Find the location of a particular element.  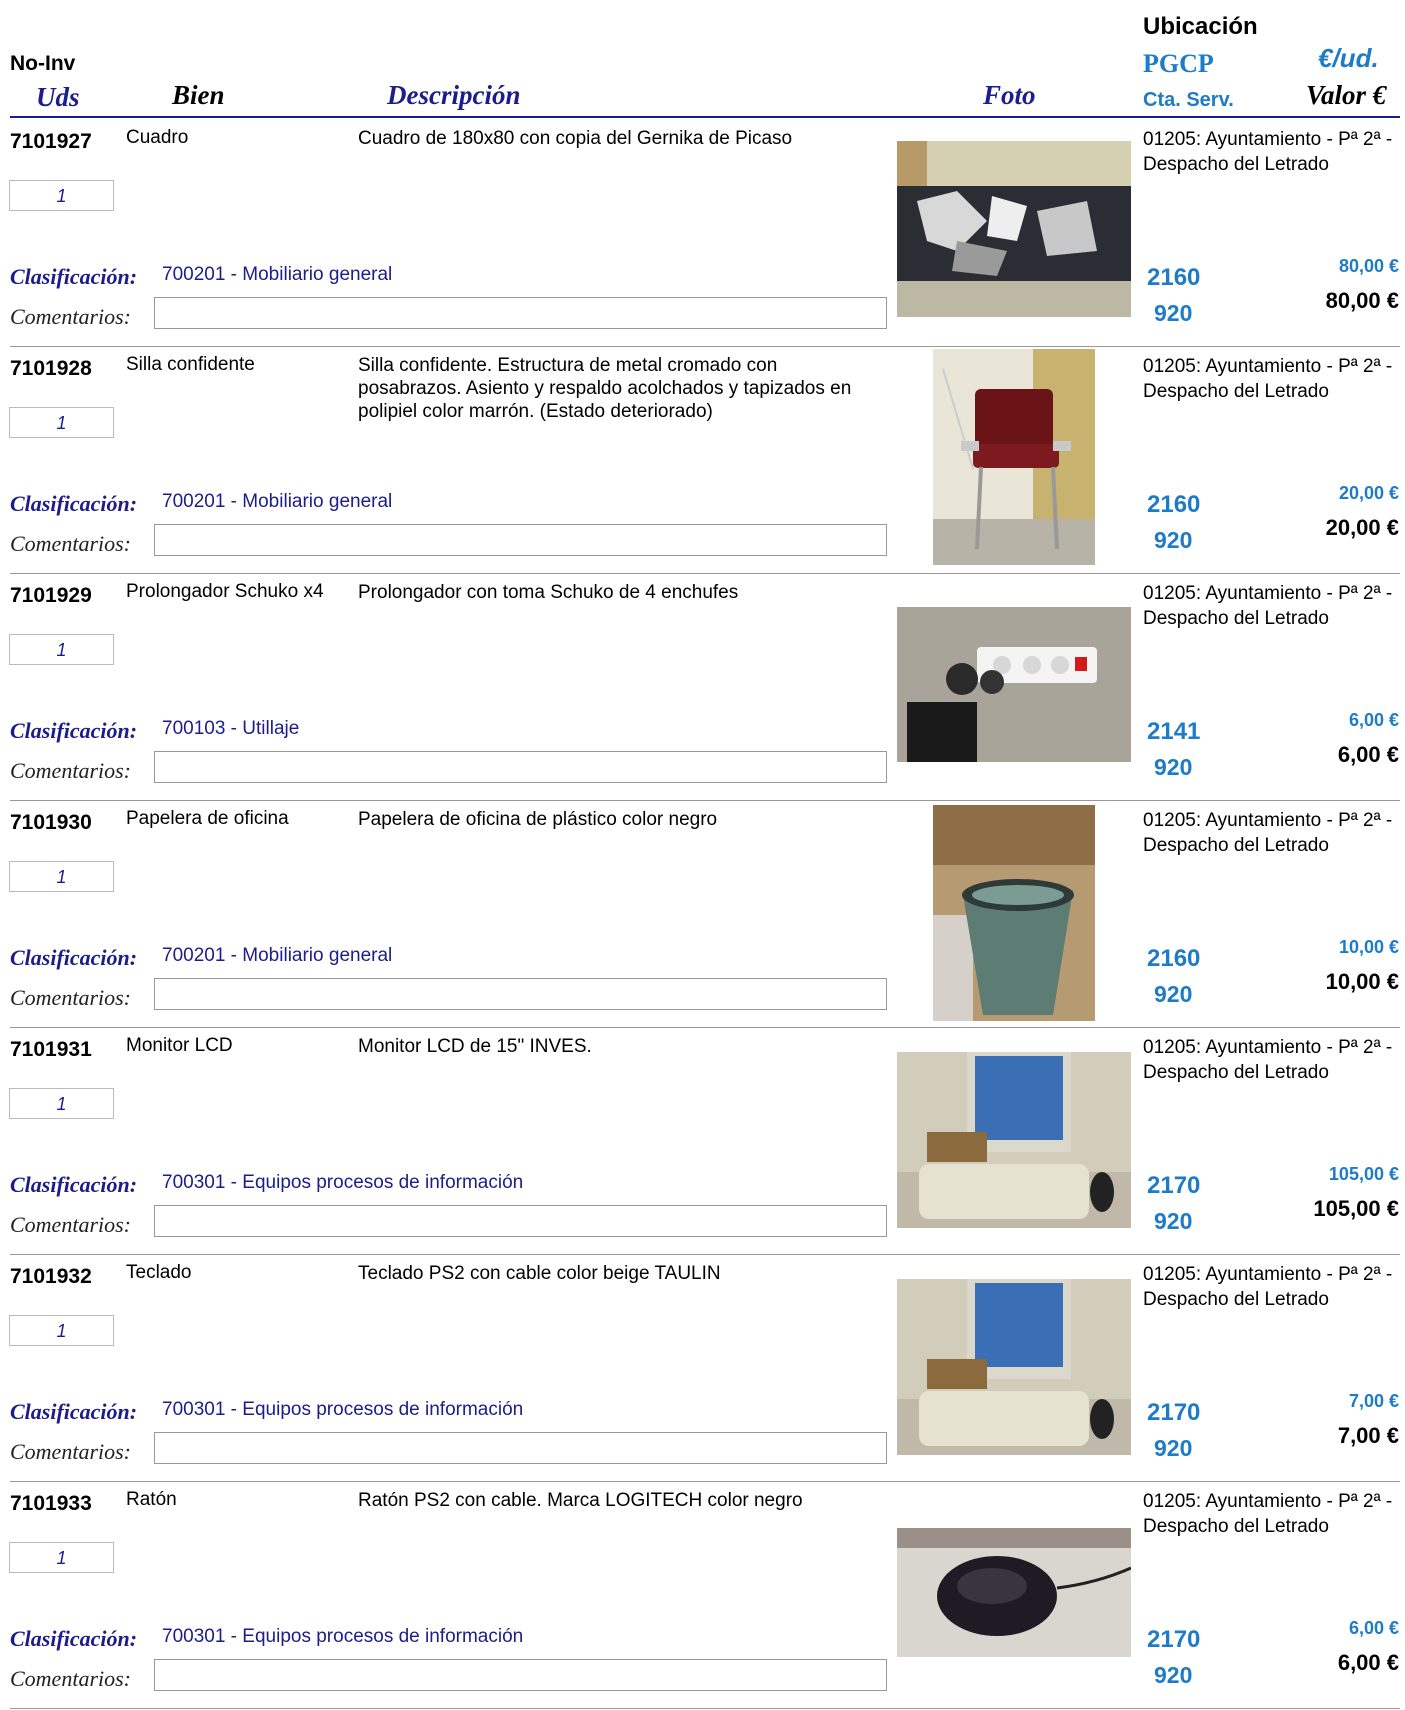

bien-name: Ratón is located at coordinates (151, 1499).